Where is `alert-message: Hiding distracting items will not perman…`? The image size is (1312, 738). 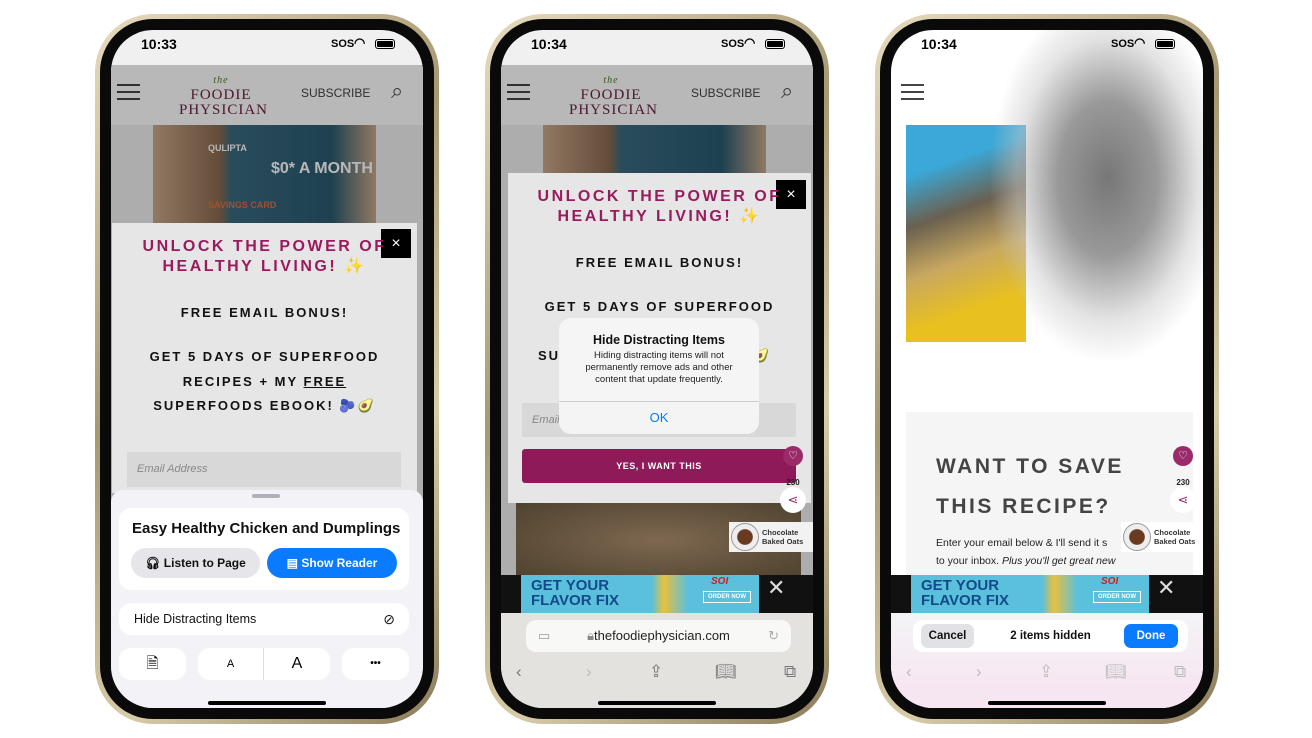 alert-message: Hiding distracting items will not perman… is located at coordinates (659, 367).